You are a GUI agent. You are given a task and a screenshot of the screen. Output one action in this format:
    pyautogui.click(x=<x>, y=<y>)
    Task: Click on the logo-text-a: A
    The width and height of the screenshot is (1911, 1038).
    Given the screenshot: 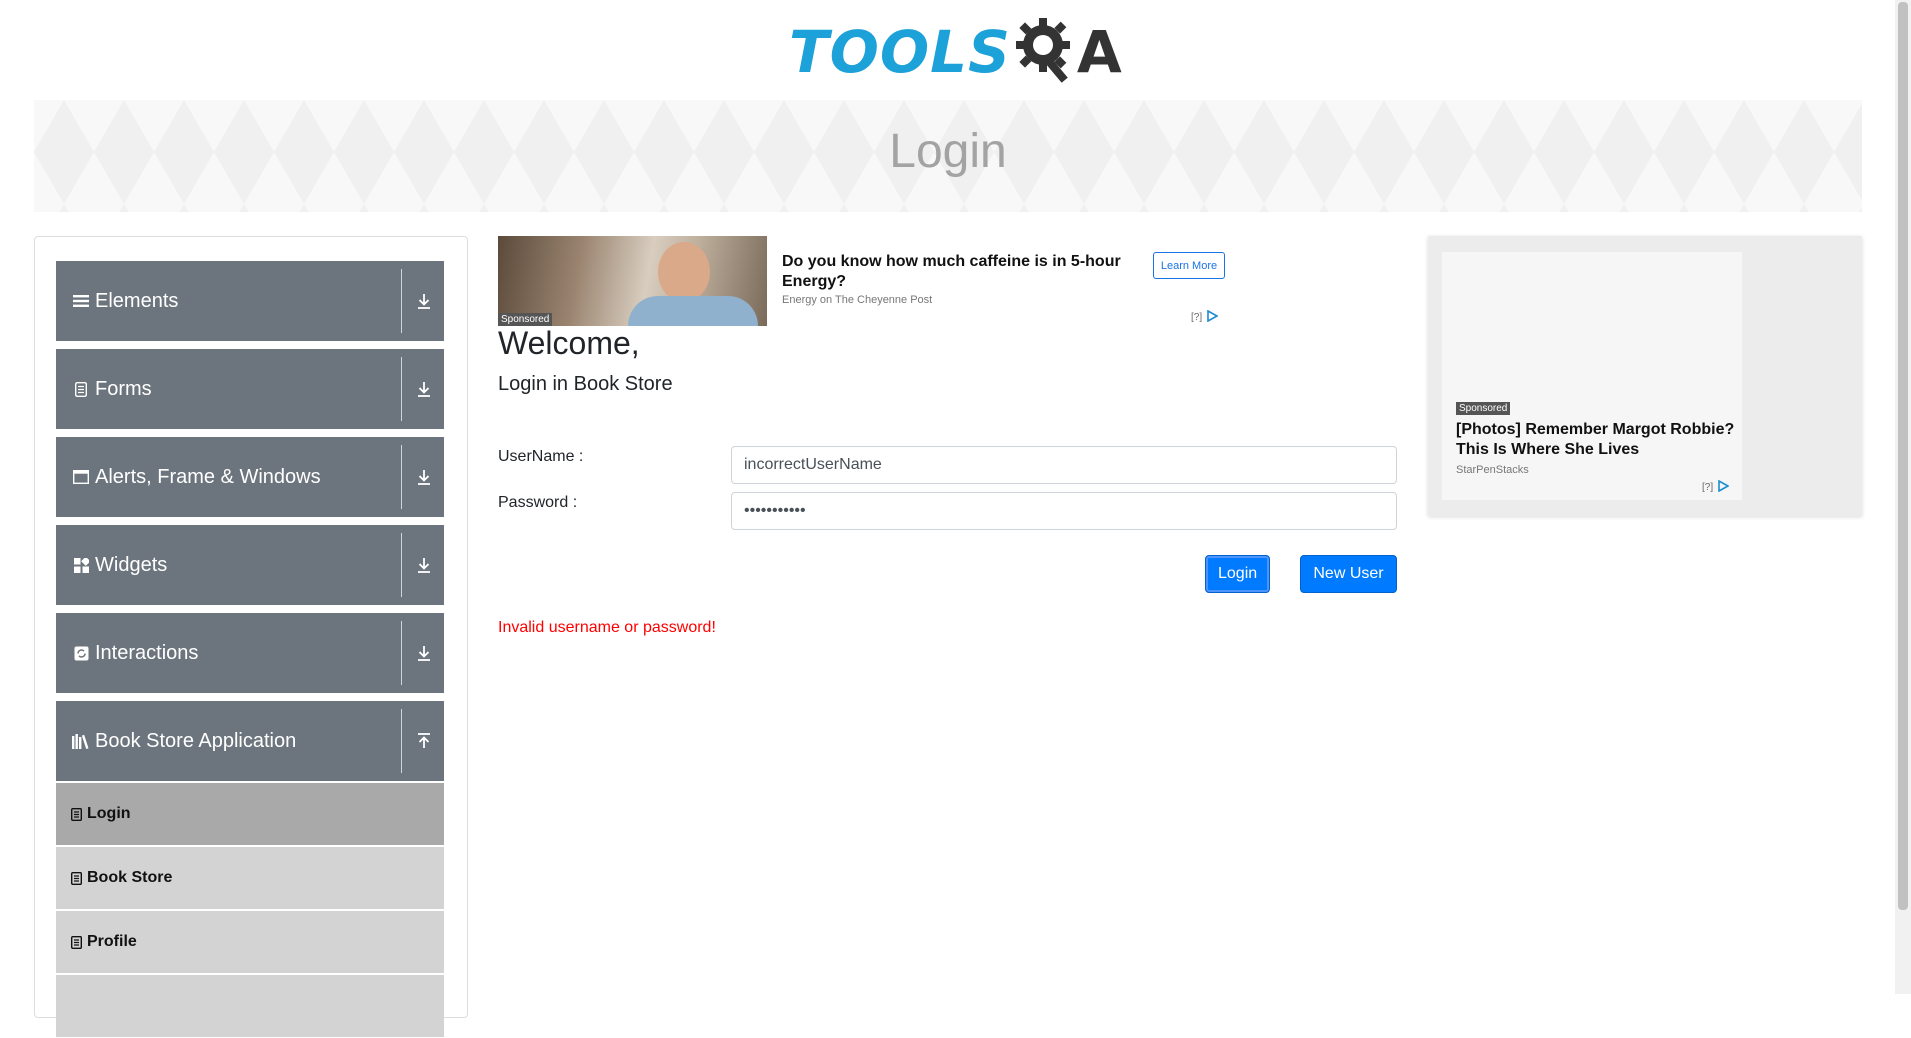 What is the action you would take?
    pyautogui.click(x=1099, y=52)
    